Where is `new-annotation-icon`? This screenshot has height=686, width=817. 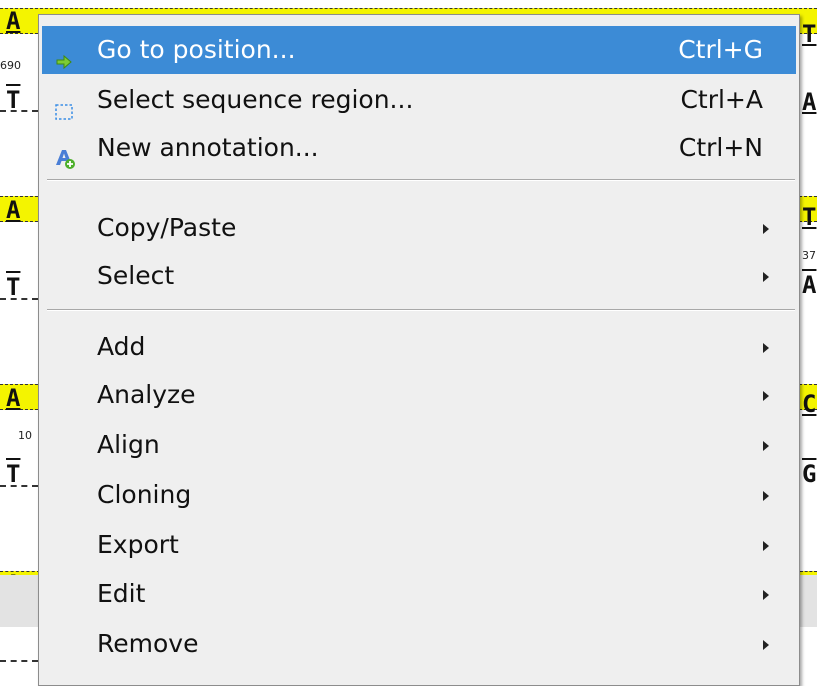 new-annotation-icon is located at coordinates (64, 153).